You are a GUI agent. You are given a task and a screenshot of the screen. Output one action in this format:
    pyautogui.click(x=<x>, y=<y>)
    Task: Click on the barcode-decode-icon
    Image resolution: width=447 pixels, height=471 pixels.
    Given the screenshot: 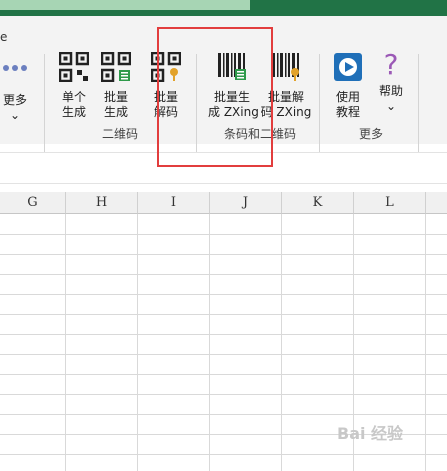 What is the action you would take?
    pyautogui.click(x=285, y=67)
    